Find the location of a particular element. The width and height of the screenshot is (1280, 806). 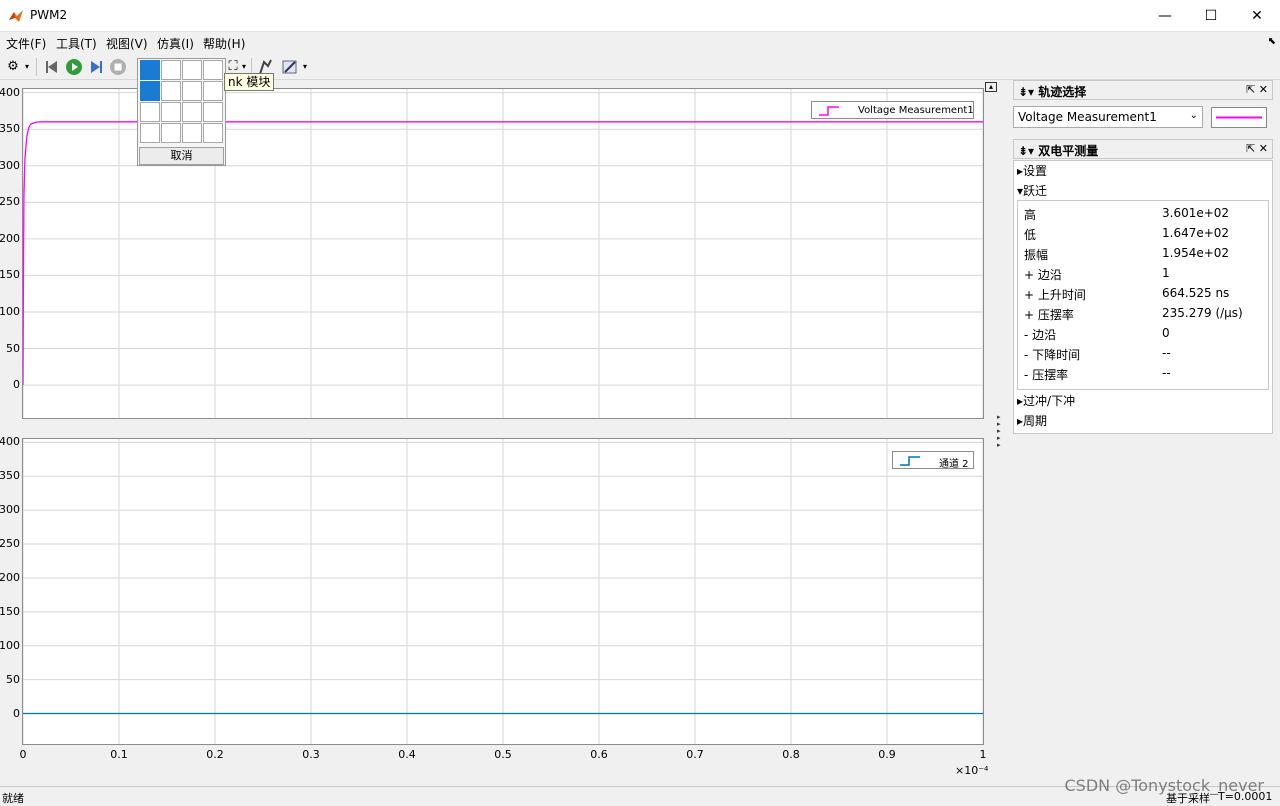

menu-view: 视图(V) is located at coordinates (127, 43).